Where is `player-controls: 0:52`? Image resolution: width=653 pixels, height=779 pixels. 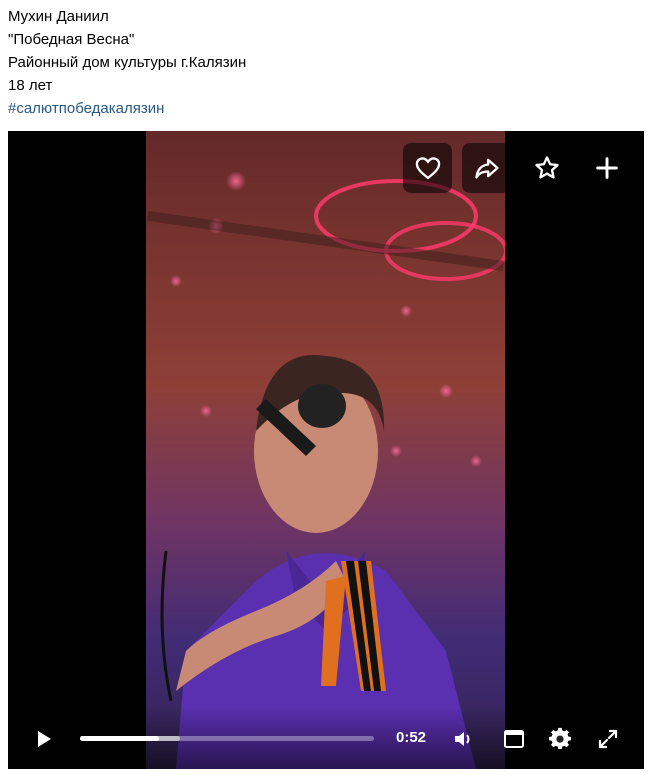
player-controls: 0:52 is located at coordinates (326, 738).